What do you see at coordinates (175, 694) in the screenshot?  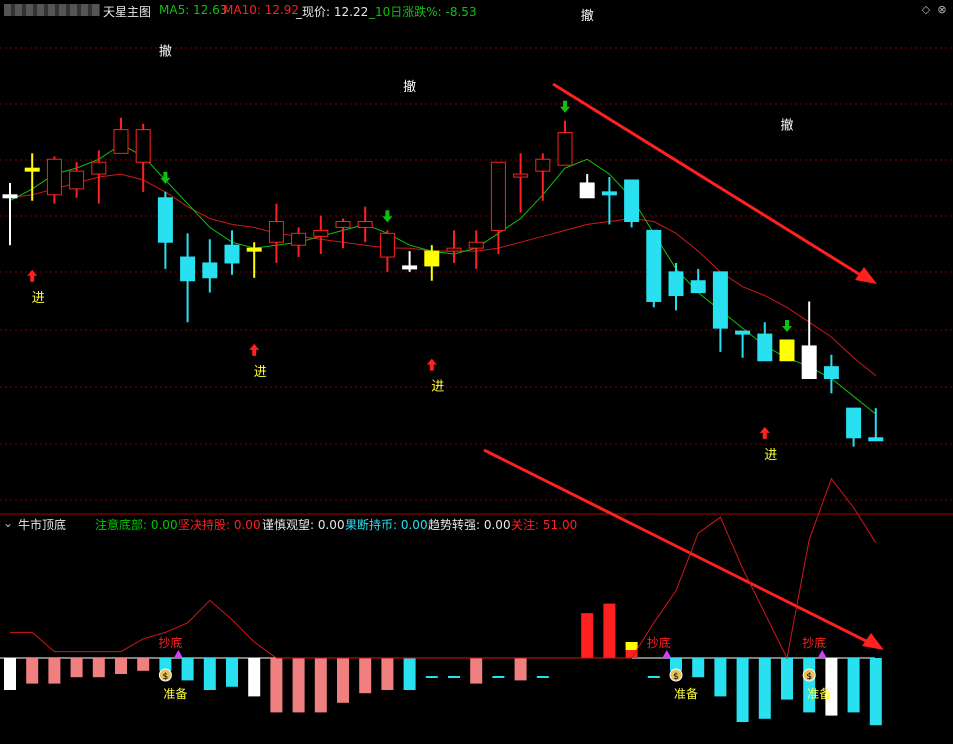 I see `ready-label-0: 准备` at bounding box center [175, 694].